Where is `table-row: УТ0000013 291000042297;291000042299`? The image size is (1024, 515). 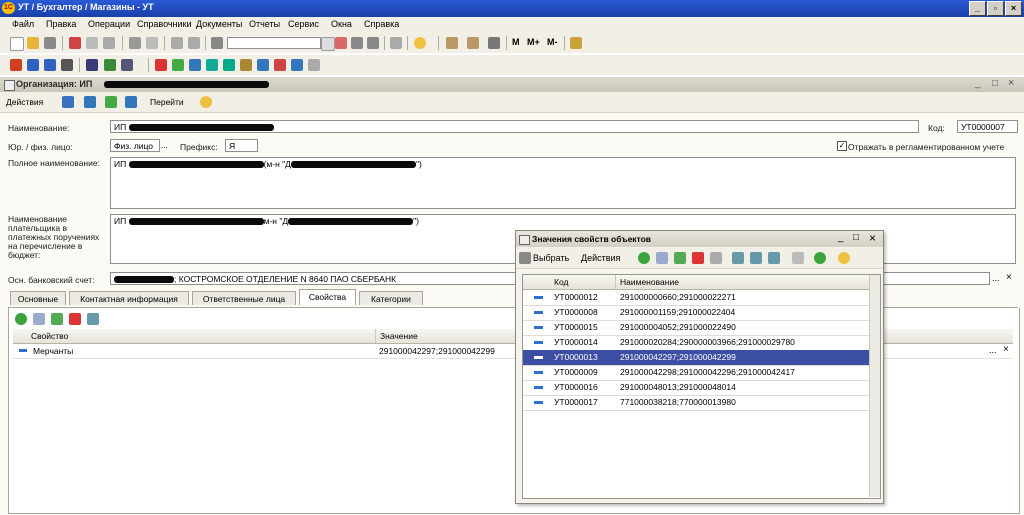
table-row: УТ0000013 291000042297;291000042299 is located at coordinates (696, 358).